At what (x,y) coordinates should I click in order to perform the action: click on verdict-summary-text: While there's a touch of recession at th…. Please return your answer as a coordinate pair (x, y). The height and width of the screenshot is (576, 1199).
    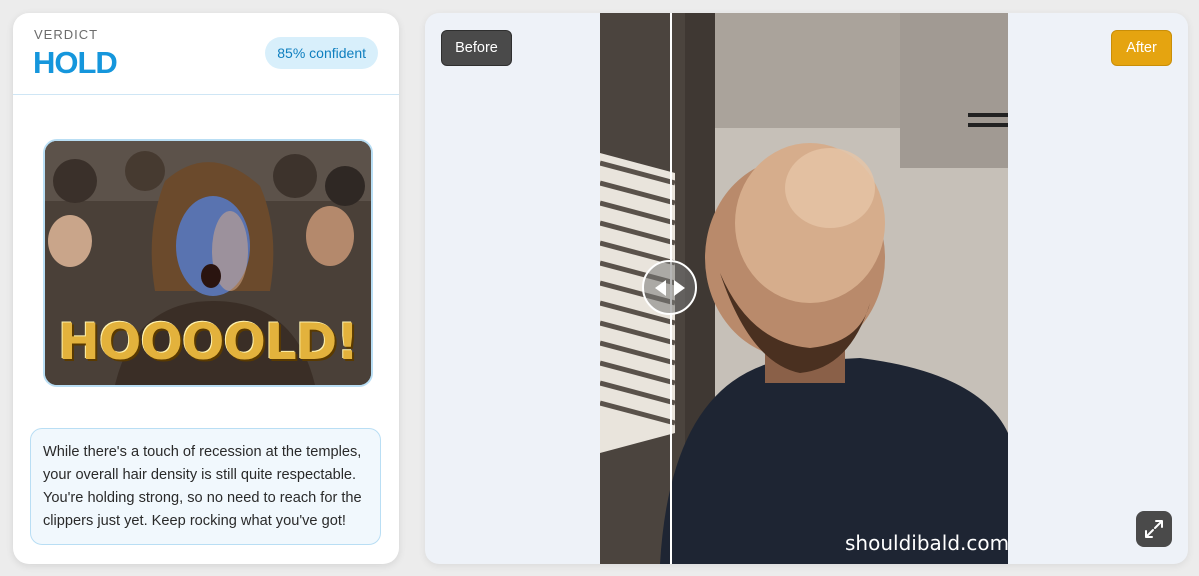
    Looking at the image, I should click on (202, 486).